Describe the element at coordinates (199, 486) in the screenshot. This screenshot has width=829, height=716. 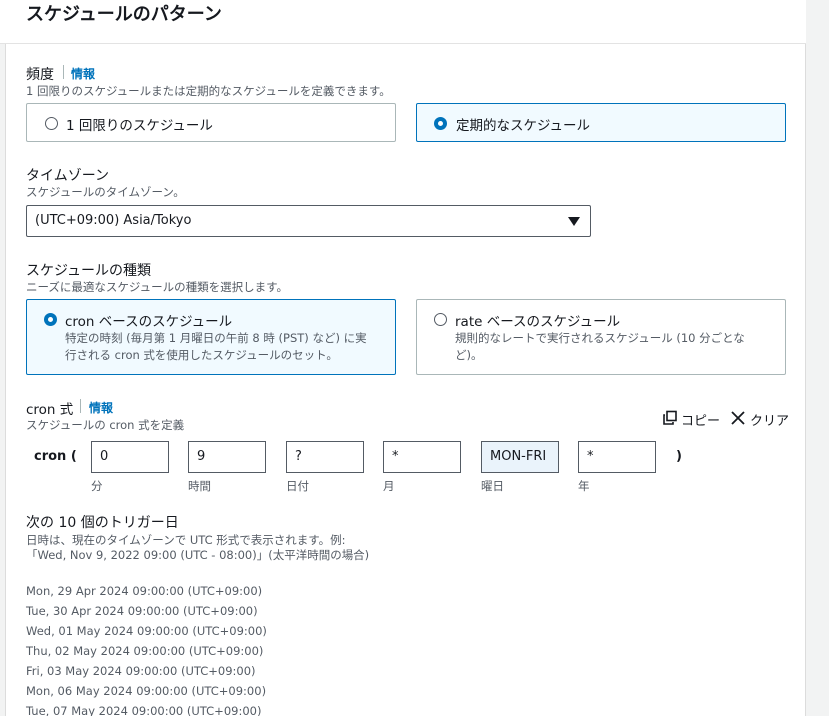
I see `cron-hours-label: 時間` at that location.